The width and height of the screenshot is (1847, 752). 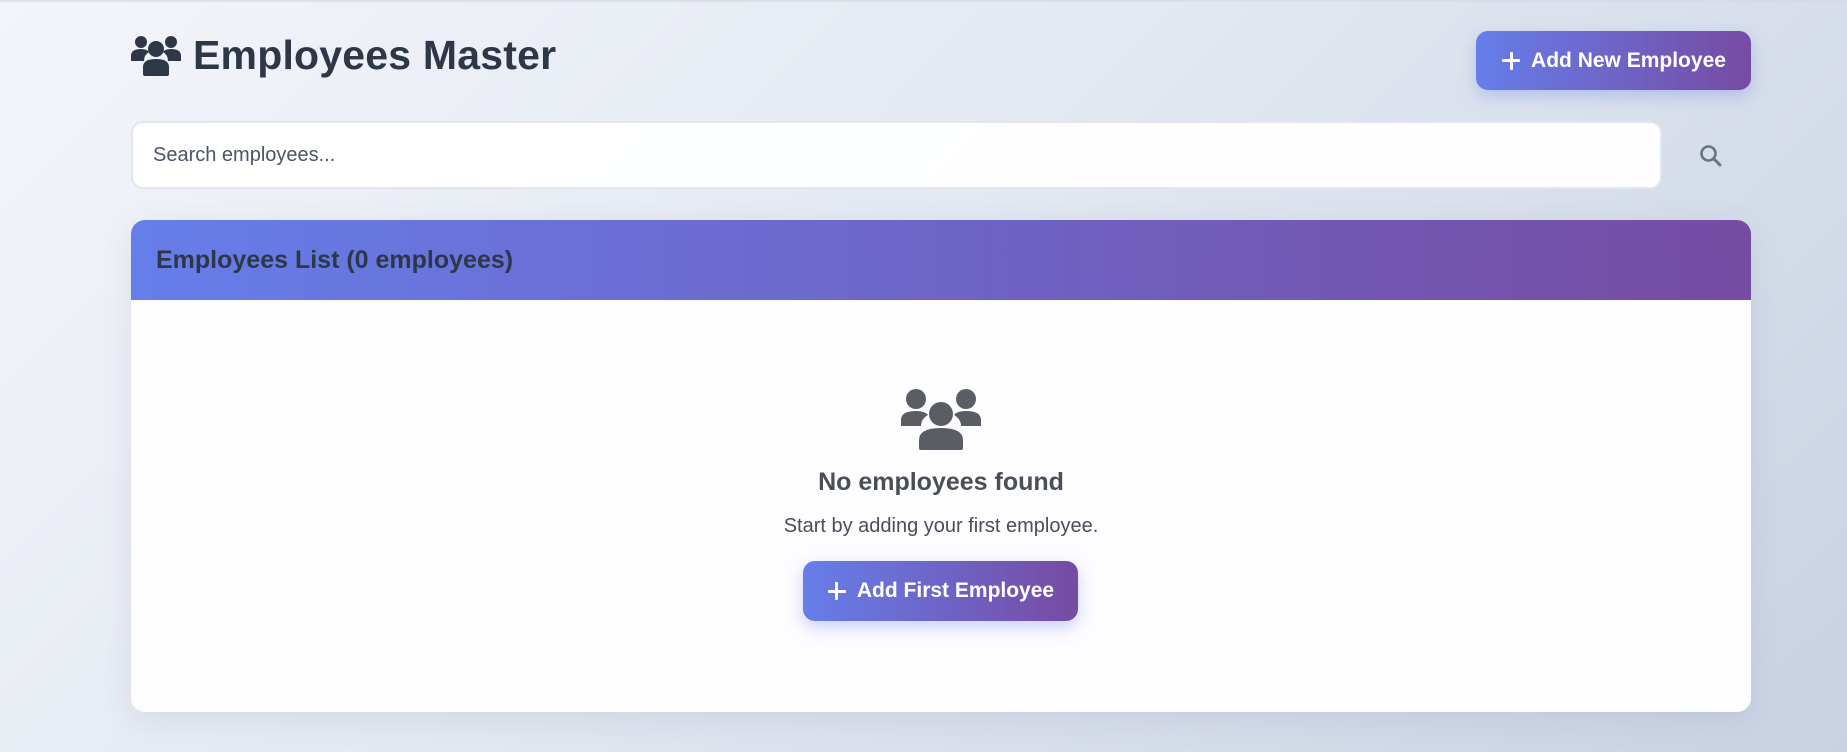 What do you see at coordinates (941, 526) in the screenshot?
I see `empty-state-subtitle: Start by adding your first employee.` at bounding box center [941, 526].